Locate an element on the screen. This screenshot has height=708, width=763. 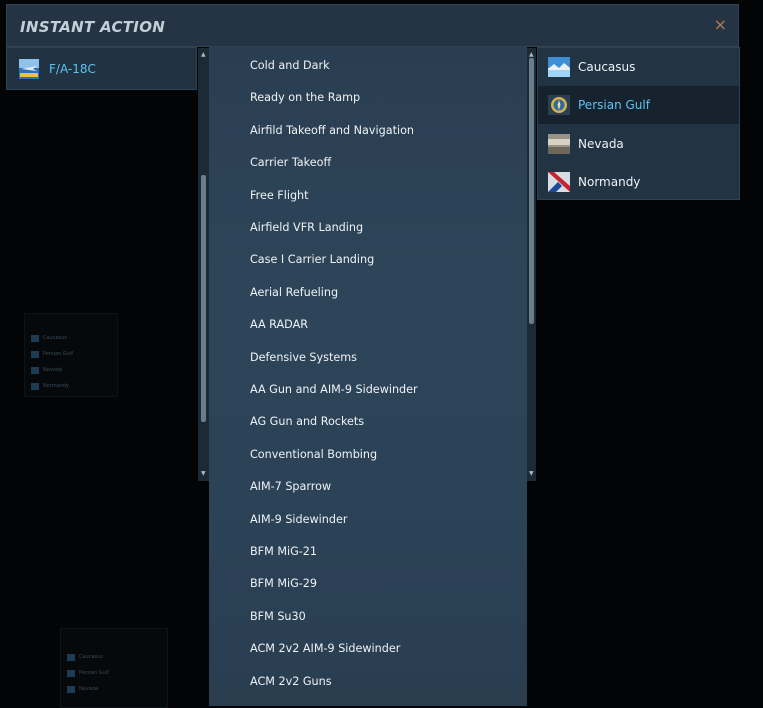
aircraft-item-fa18c: F/A-18C is located at coordinates (102, 68).